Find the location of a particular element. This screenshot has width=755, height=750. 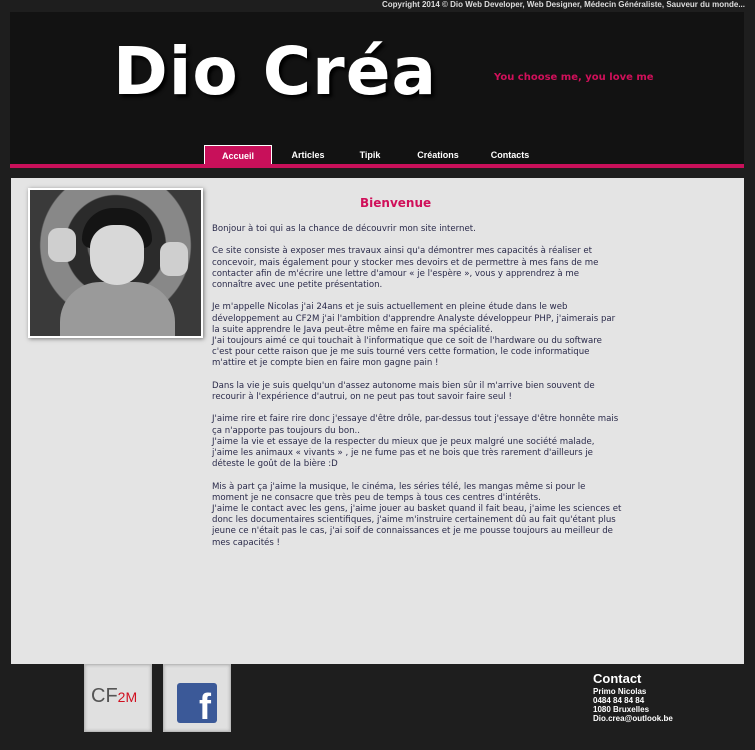

nav-underline-bar is located at coordinates (377, 166).